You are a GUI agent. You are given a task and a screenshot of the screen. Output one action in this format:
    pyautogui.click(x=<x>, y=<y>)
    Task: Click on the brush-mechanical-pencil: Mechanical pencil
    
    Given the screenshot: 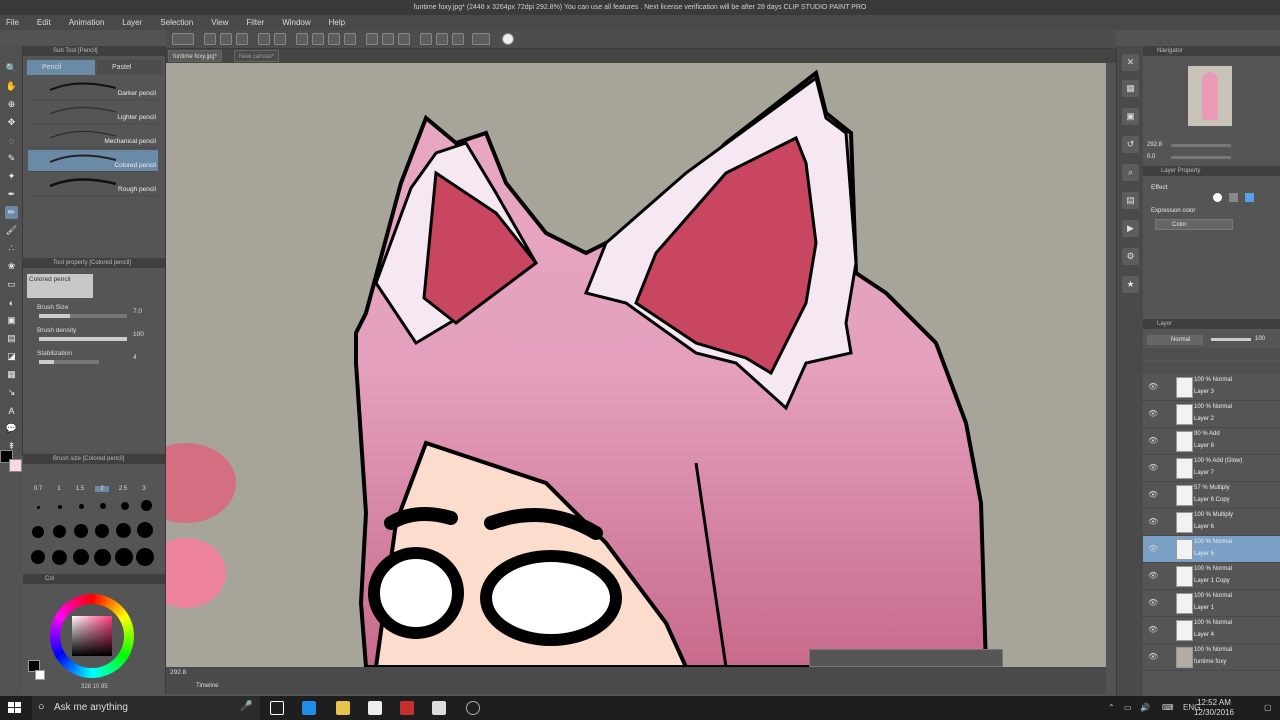 What is the action you would take?
    pyautogui.click(x=93, y=137)
    